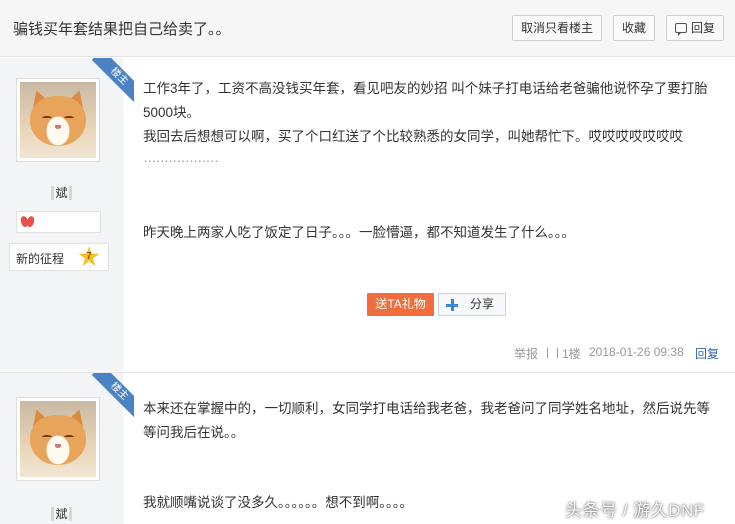 This screenshot has height=524, width=735. Describe the element at coordinates (400, 304) in the screenshot. I see `send-gift-button: 送TA礼物` at that location.